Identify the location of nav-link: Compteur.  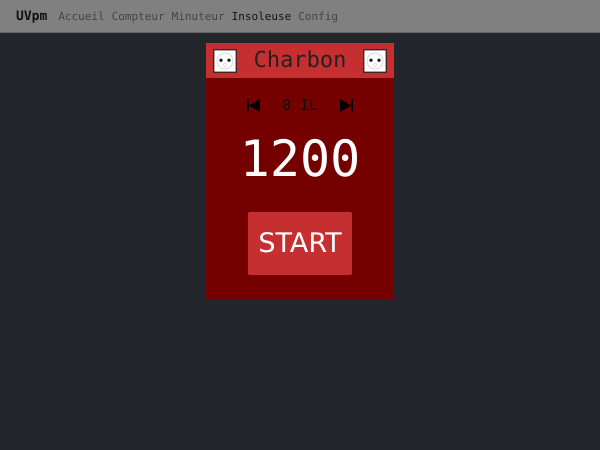
(138, 16).